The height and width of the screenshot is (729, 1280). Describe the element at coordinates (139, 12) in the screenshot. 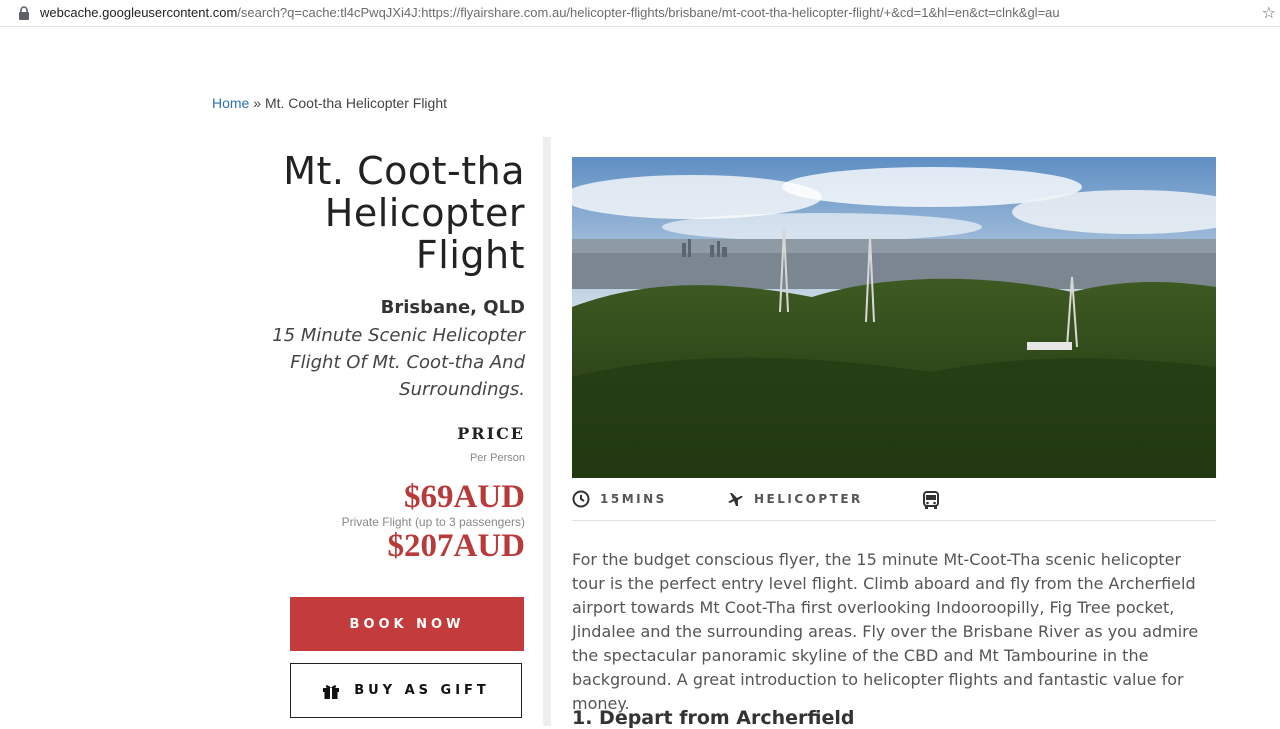

I see `url-host: webcache.googleusercontent.com` at that location.